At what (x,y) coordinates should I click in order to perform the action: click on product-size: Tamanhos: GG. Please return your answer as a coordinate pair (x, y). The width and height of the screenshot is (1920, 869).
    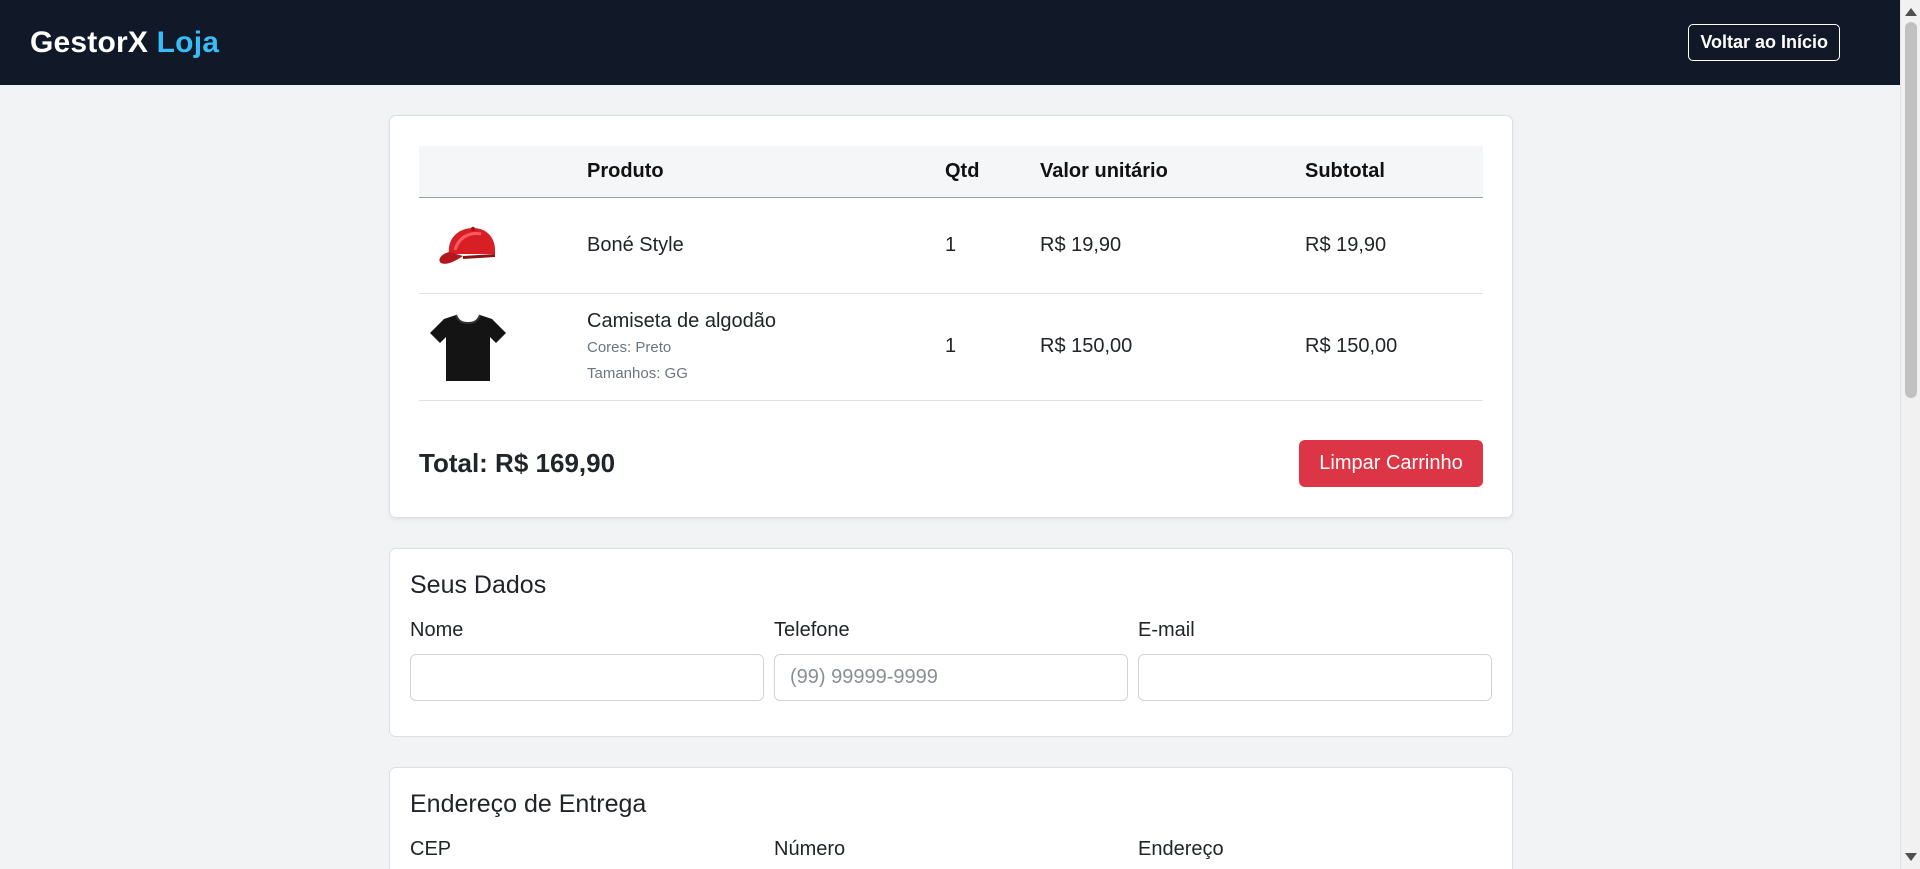
    Looking at the image, I should click on (637, 373).